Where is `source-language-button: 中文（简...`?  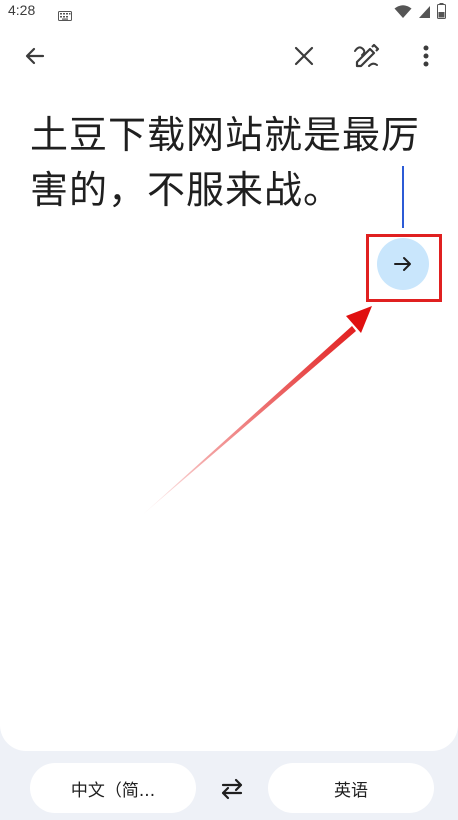
source-language-button: 中文（简... is located at coordinates (113, 788).